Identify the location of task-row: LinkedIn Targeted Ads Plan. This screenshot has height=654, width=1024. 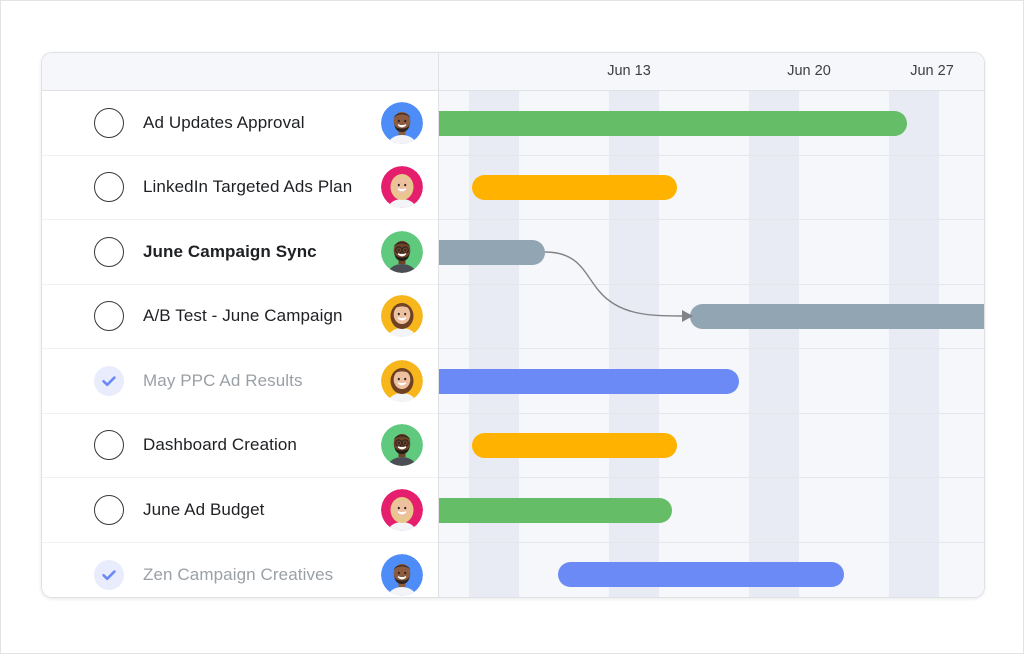
(240, 188).